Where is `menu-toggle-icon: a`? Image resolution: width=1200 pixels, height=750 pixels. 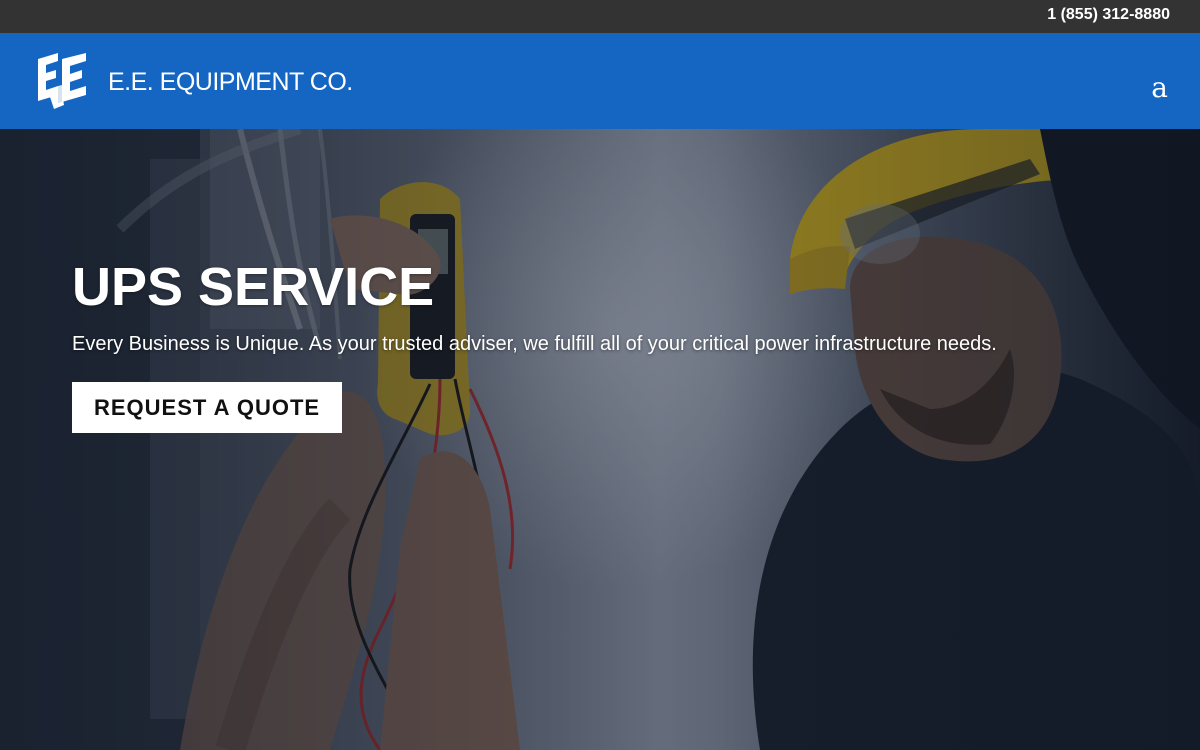
menu-toggle-icon: a is located at coordinates (1159, 88).